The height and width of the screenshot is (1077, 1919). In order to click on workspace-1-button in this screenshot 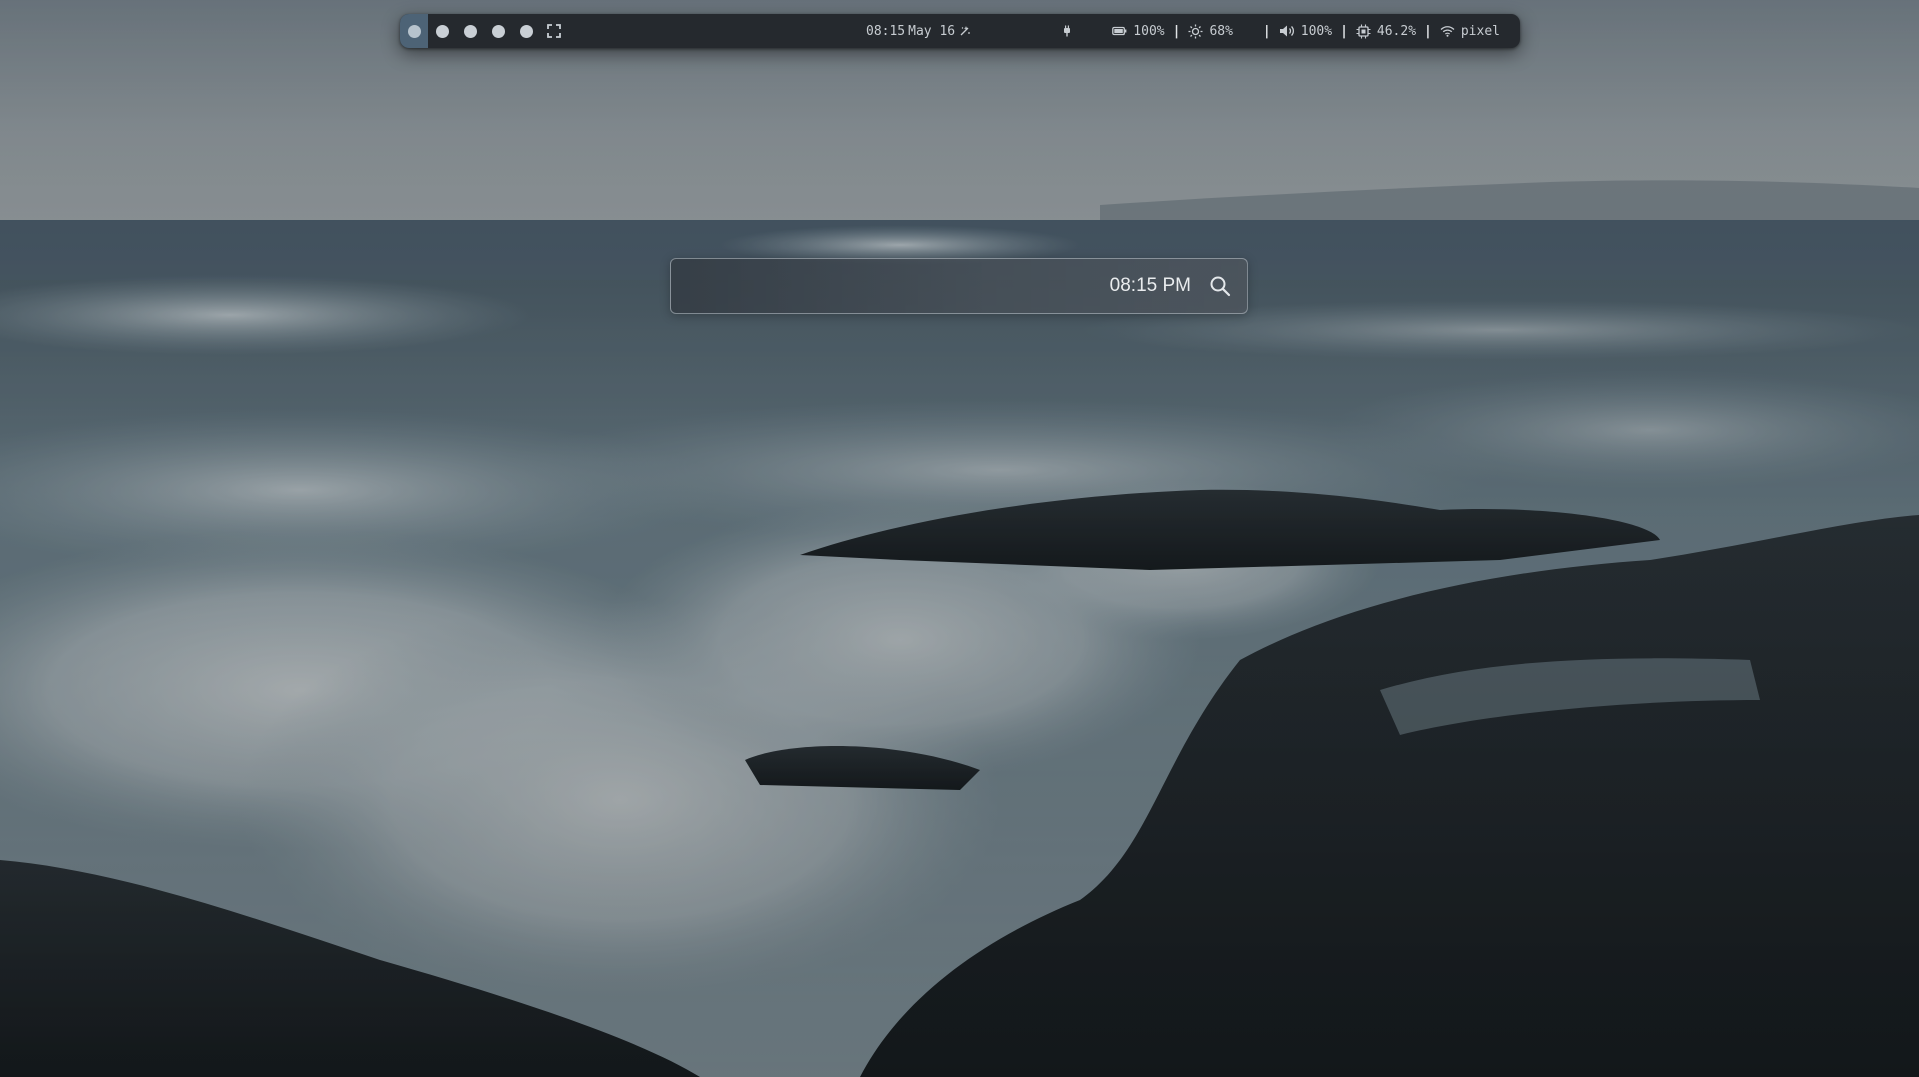, I will do `click(414, 31)`.